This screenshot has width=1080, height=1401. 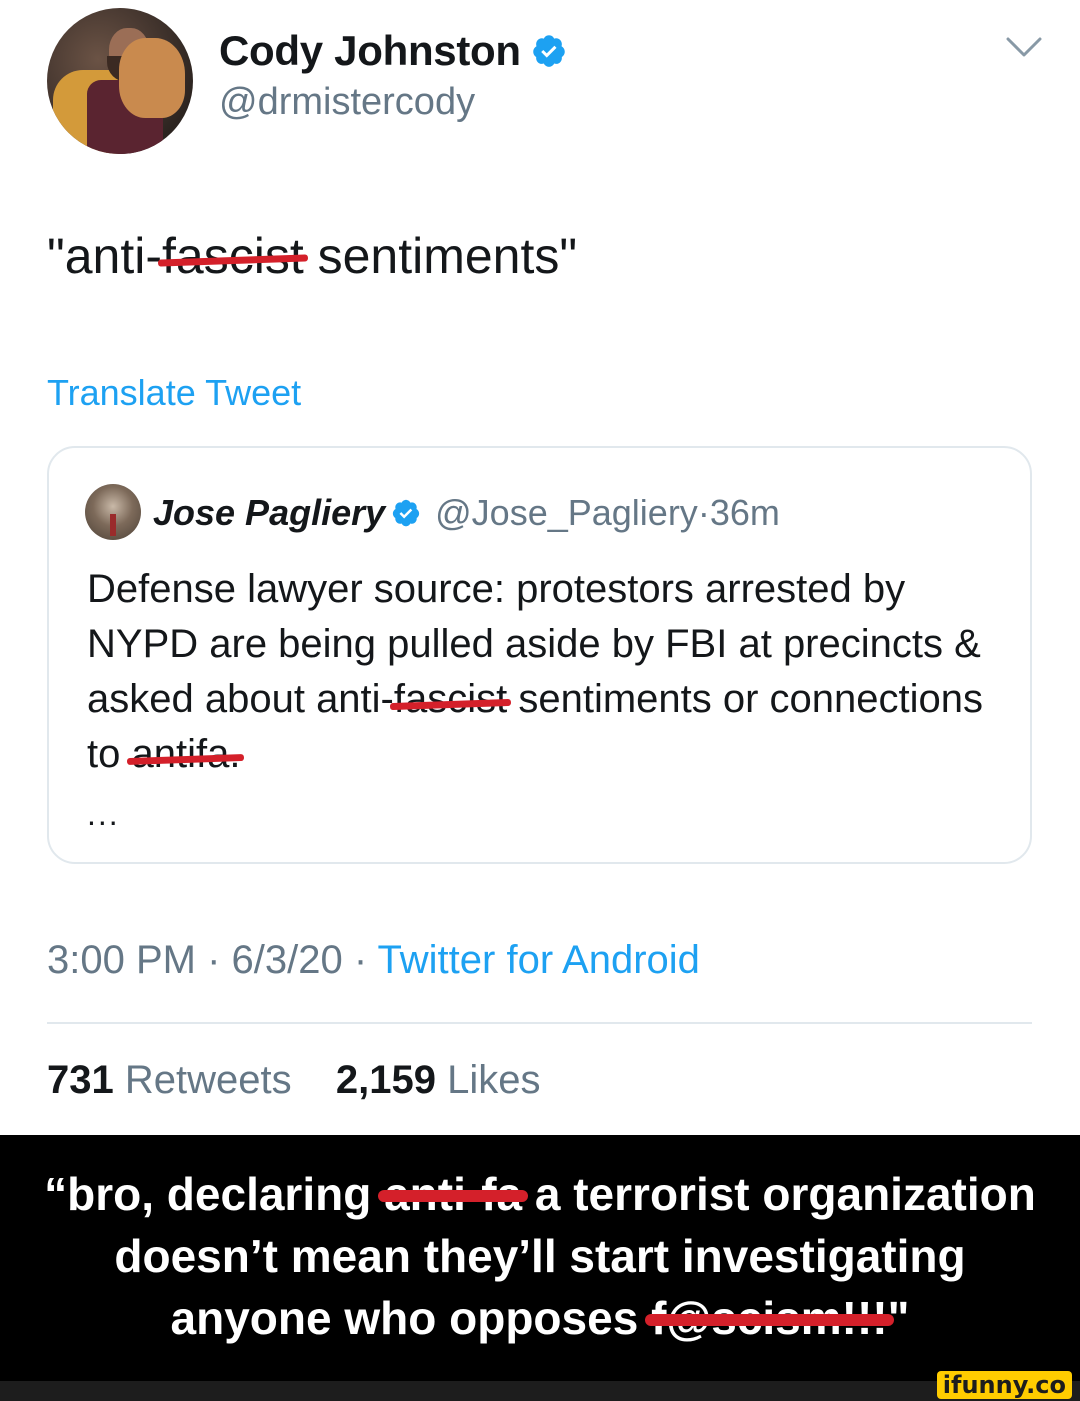 What do you see at coordinates (113, 525) in the screenshot?
I see `avatar-tie` at bounding box center [113, 525].